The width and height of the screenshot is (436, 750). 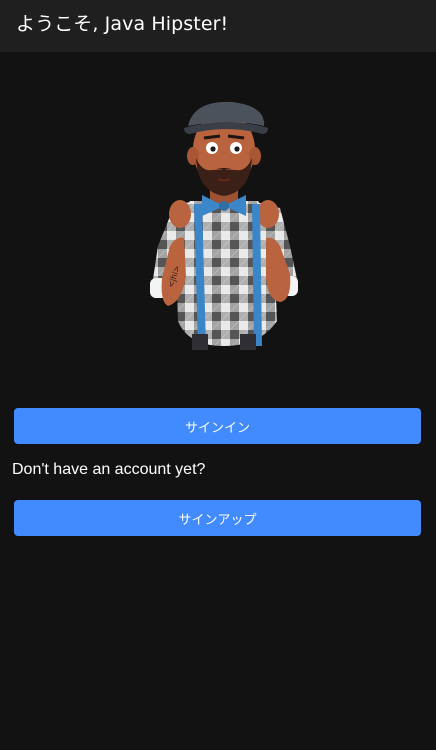 What do you see at coordinates (122, 23) in the screenshot?
I see `page-title: ようこそ, Java Hipster!` at bounding box center [122, 23].